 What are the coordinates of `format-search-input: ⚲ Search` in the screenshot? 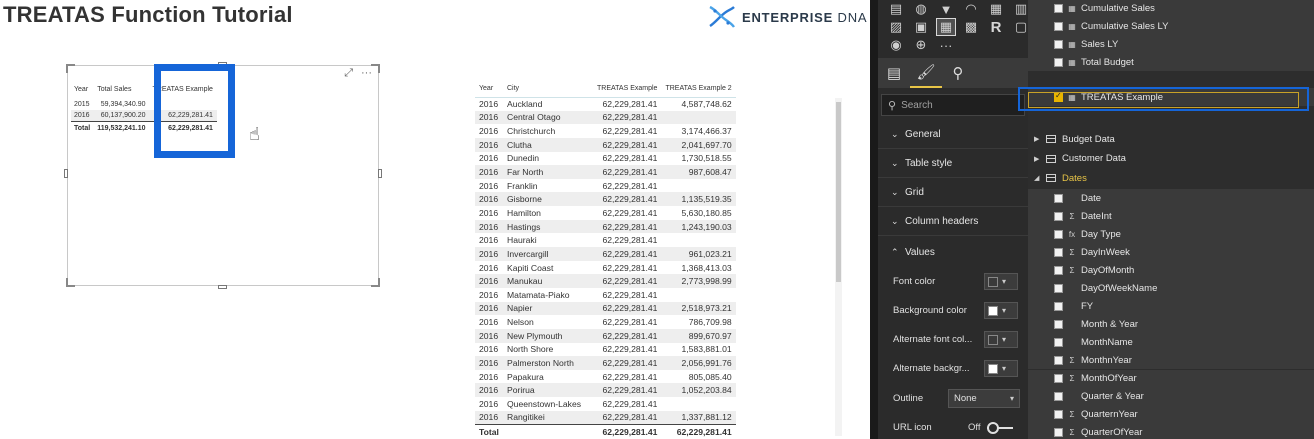 It's located at (953, 105).